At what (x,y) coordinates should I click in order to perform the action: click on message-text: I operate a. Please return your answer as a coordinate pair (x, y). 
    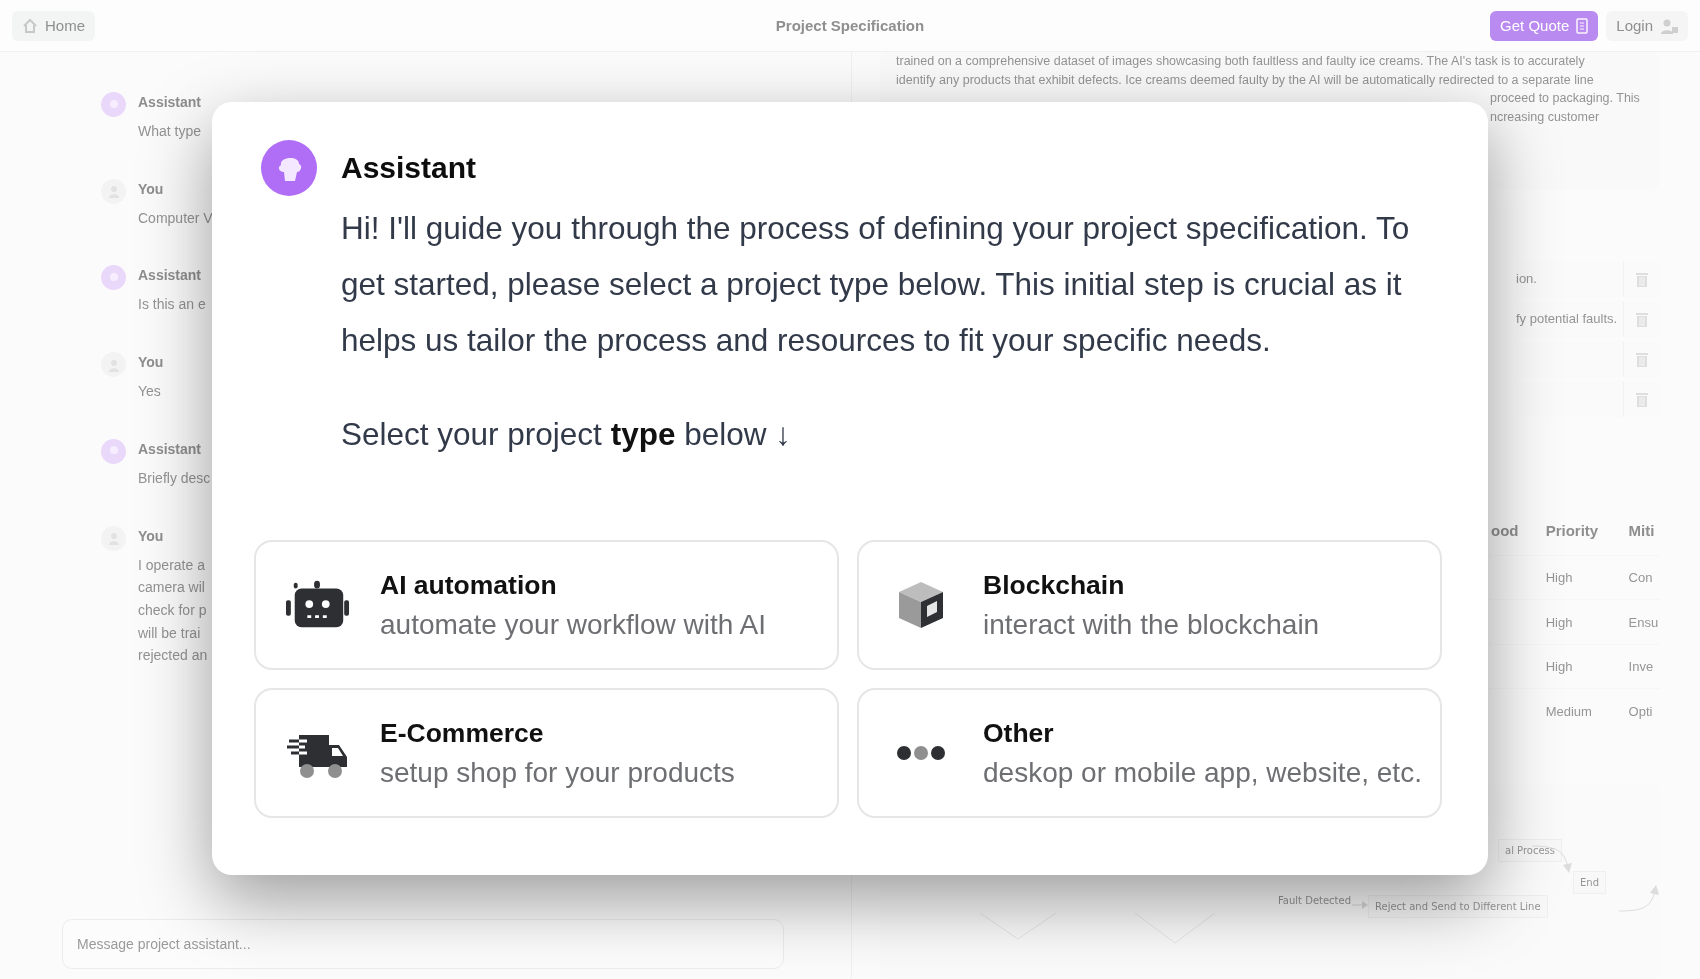
    Looking at the image, I should click on (172, 565).